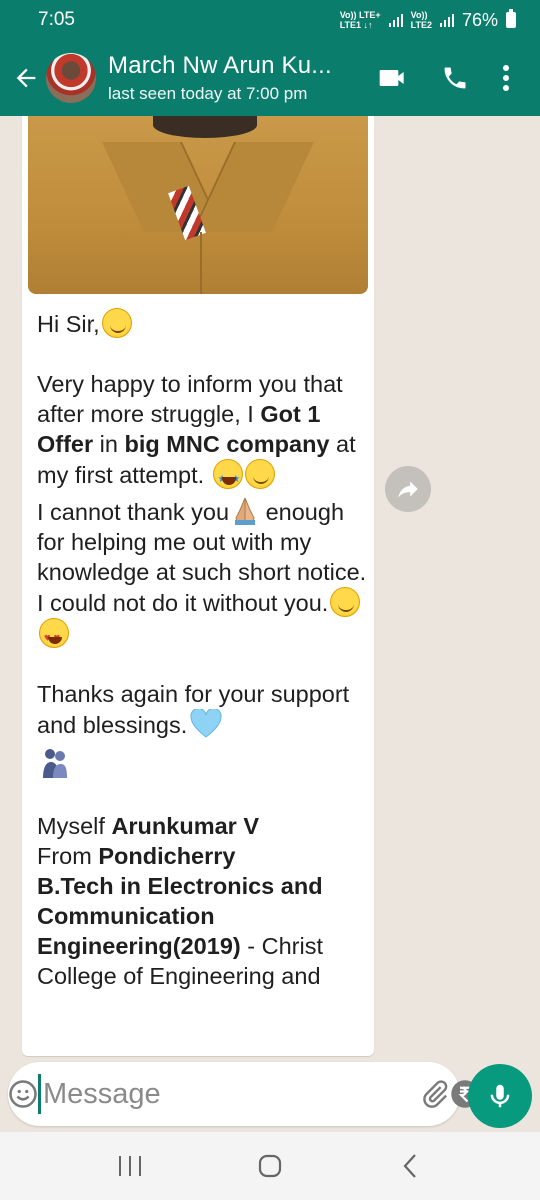 The image size is (540, 1200). What do you see at coordinates (133, 512) in the screenshot?
I see `text-span: I cannot thank you` at bounding box center [133, 512].